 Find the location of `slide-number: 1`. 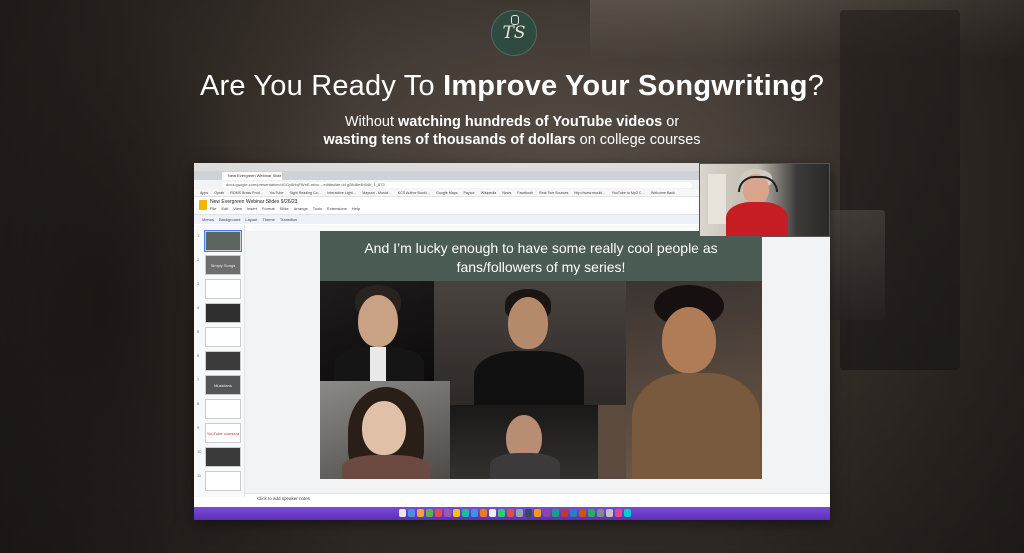

slide-number: 1 is located at coordinates (198, 235).